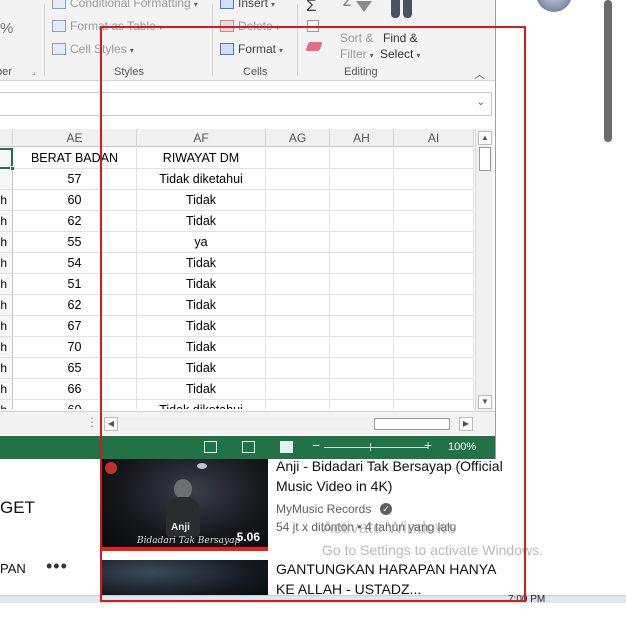 Image resolution: width=626 pixels, height=627 pixels. What do you see at coordinates (364, 6) in the screenshot?
I see `filter-icon` at bounding box center [364, 6].